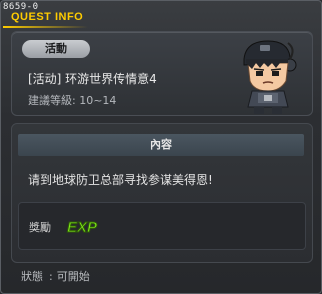 The width and height of the screenshot is (322, 294). What do you see at coordinates (32, 276) in the screenshot?
I see `status-label: 狀態` at bounding box center [32, 276].